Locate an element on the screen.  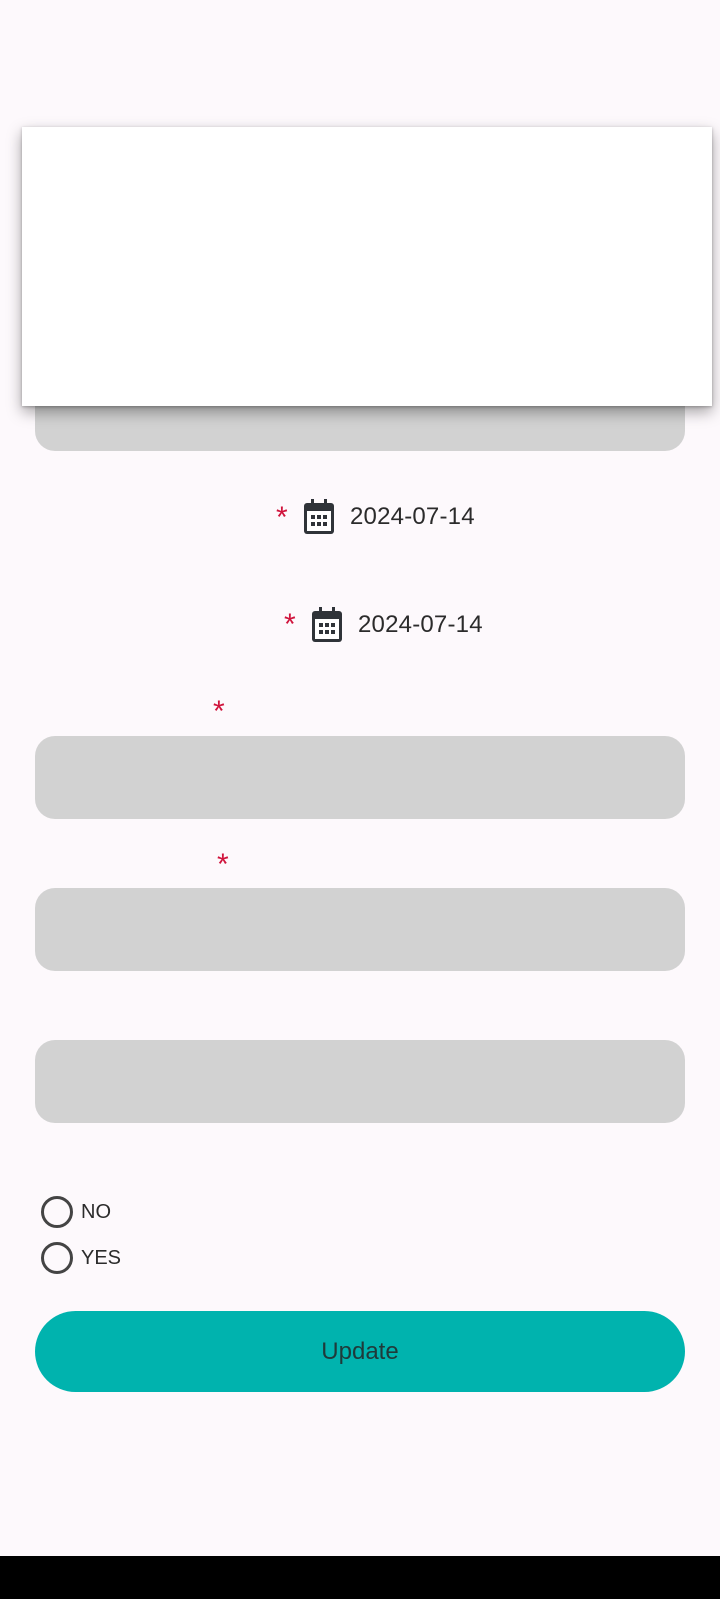
radio-option-yes: YES is located at coordinates (81, 1258).